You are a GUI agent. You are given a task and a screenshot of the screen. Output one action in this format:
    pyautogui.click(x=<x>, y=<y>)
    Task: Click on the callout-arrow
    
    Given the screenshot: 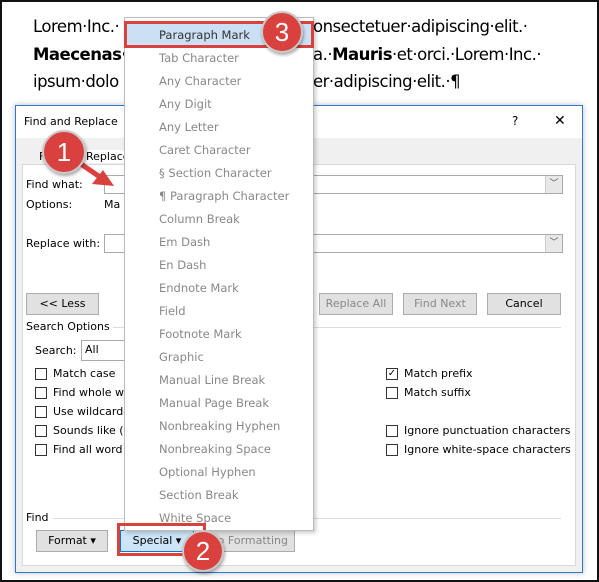 What is the action you would take?
    pyautogui.click(x=93, y=171)
    